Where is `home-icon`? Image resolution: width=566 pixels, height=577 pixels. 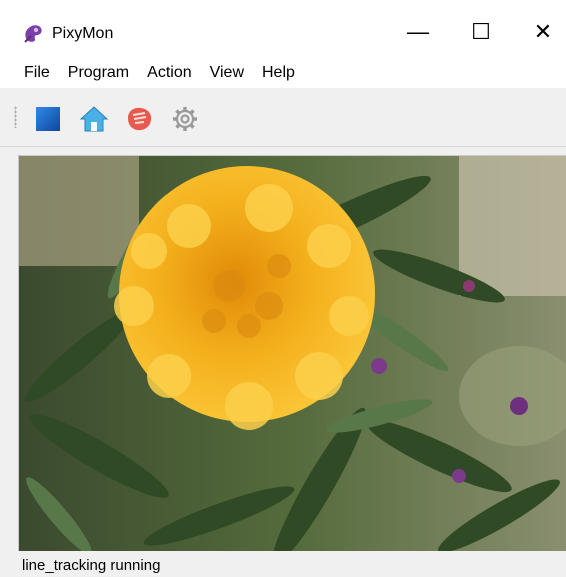
home-icon is located at coordinates (94, 119).